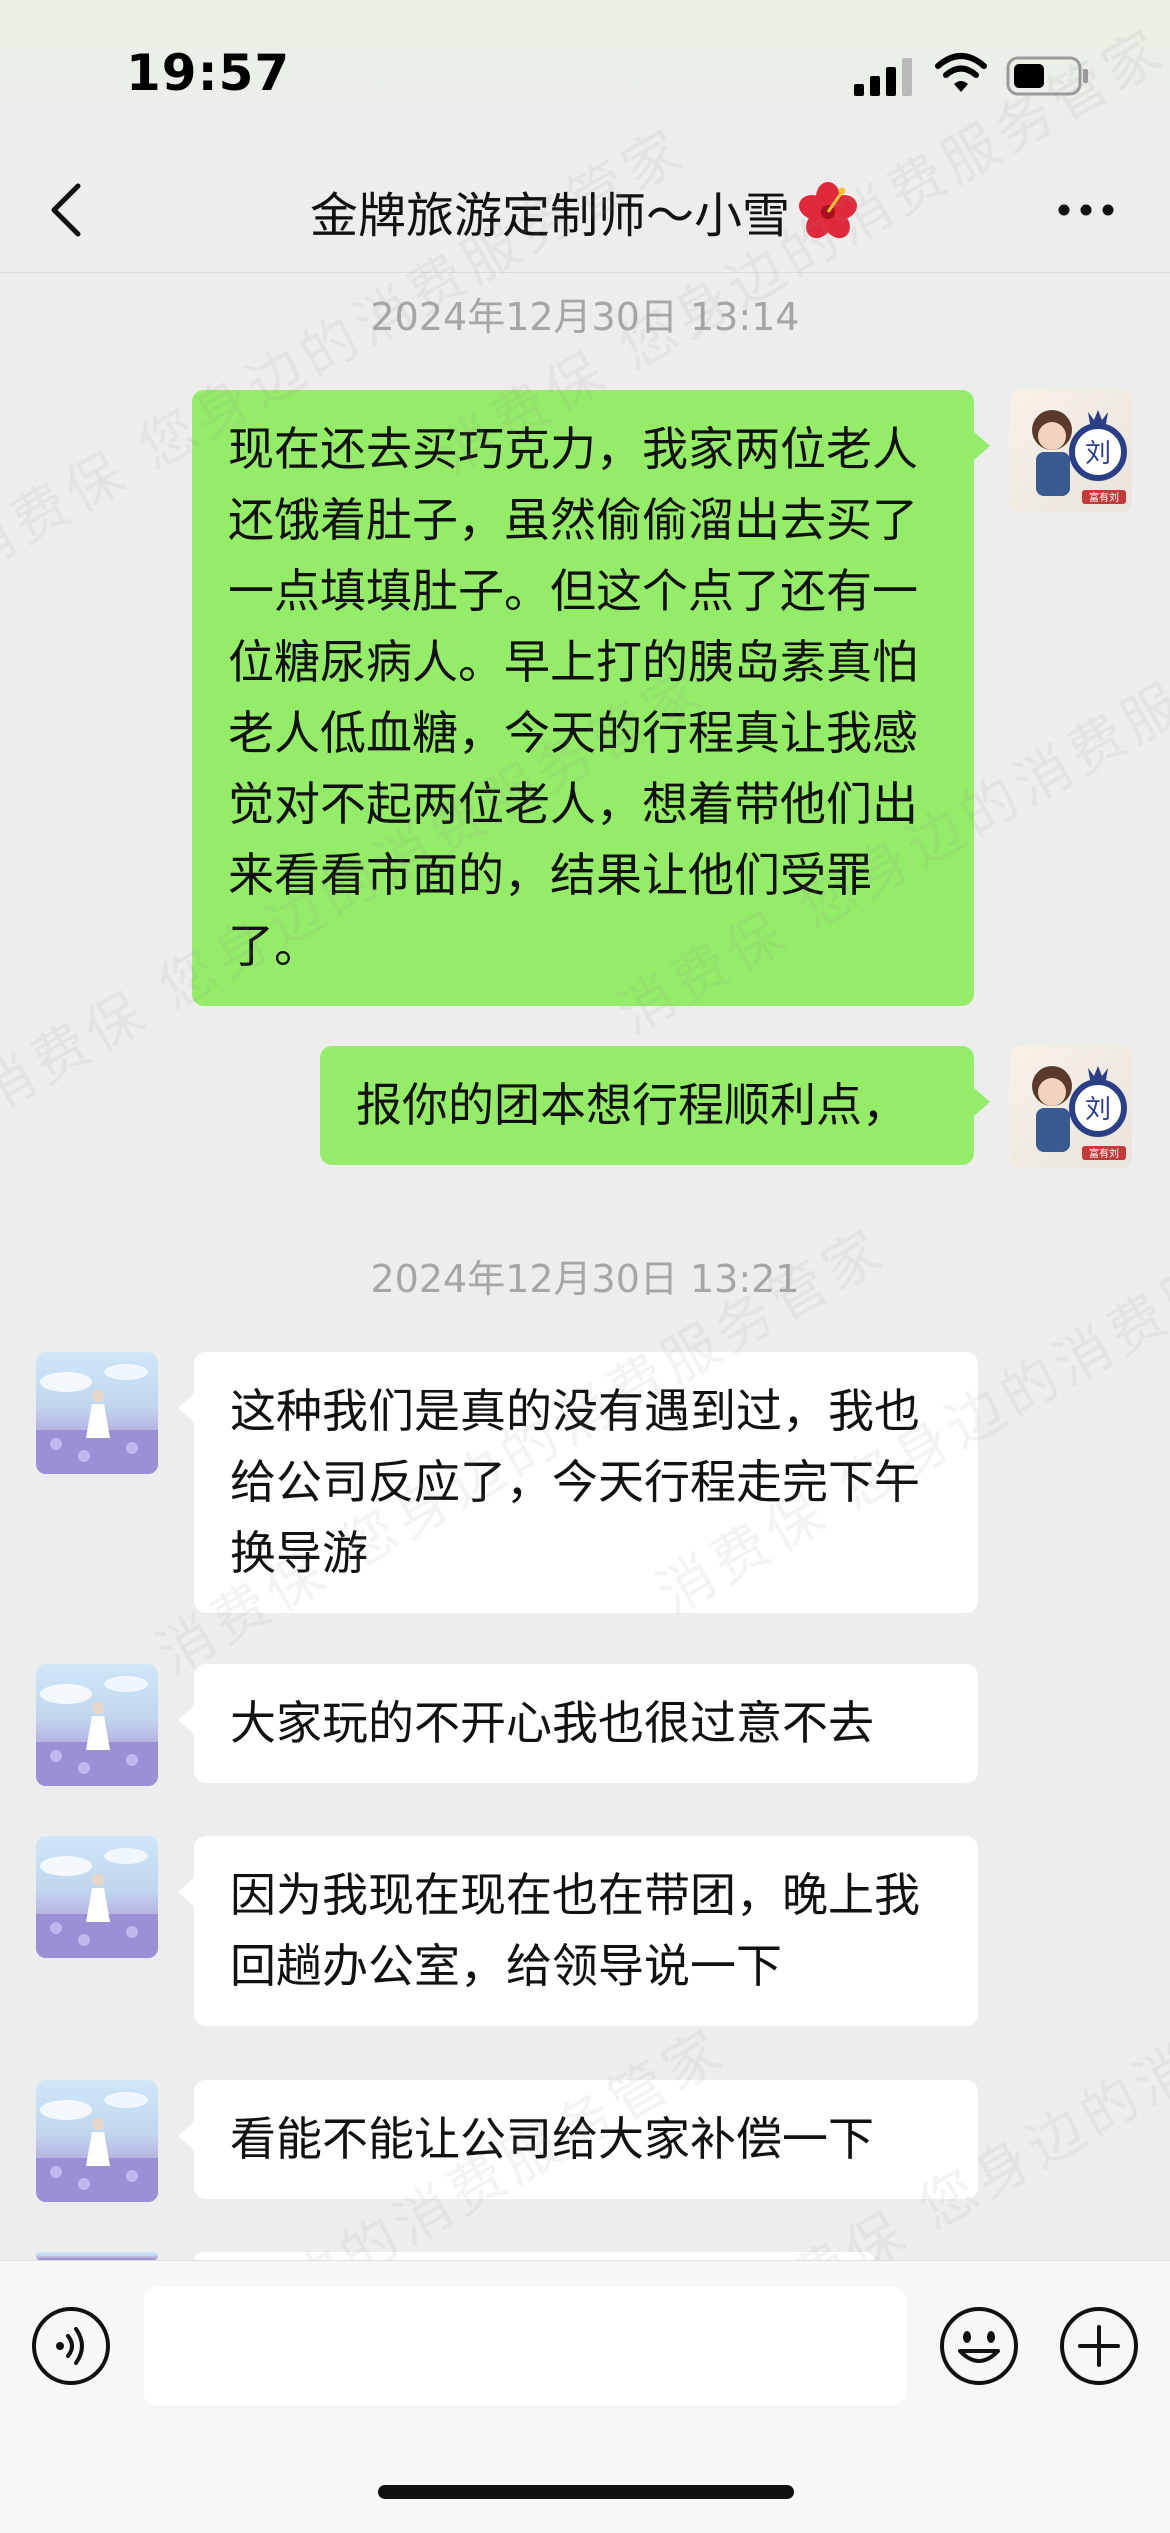  Describe the element at coordinates (71, 2346) in the screenshot. I see `voice-input-icon` at that location.